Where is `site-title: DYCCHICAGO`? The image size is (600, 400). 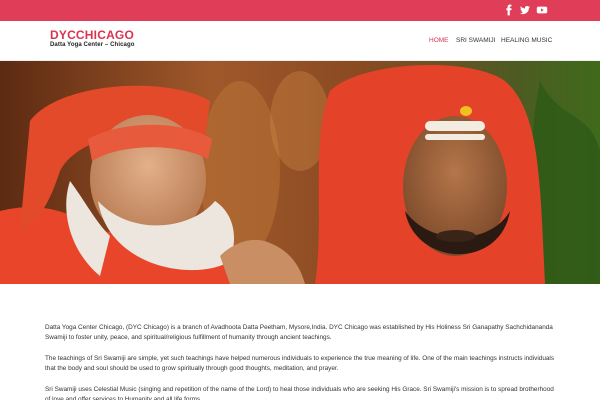 site-title: DYCCHICAGO is located at coordinates (92, 35).